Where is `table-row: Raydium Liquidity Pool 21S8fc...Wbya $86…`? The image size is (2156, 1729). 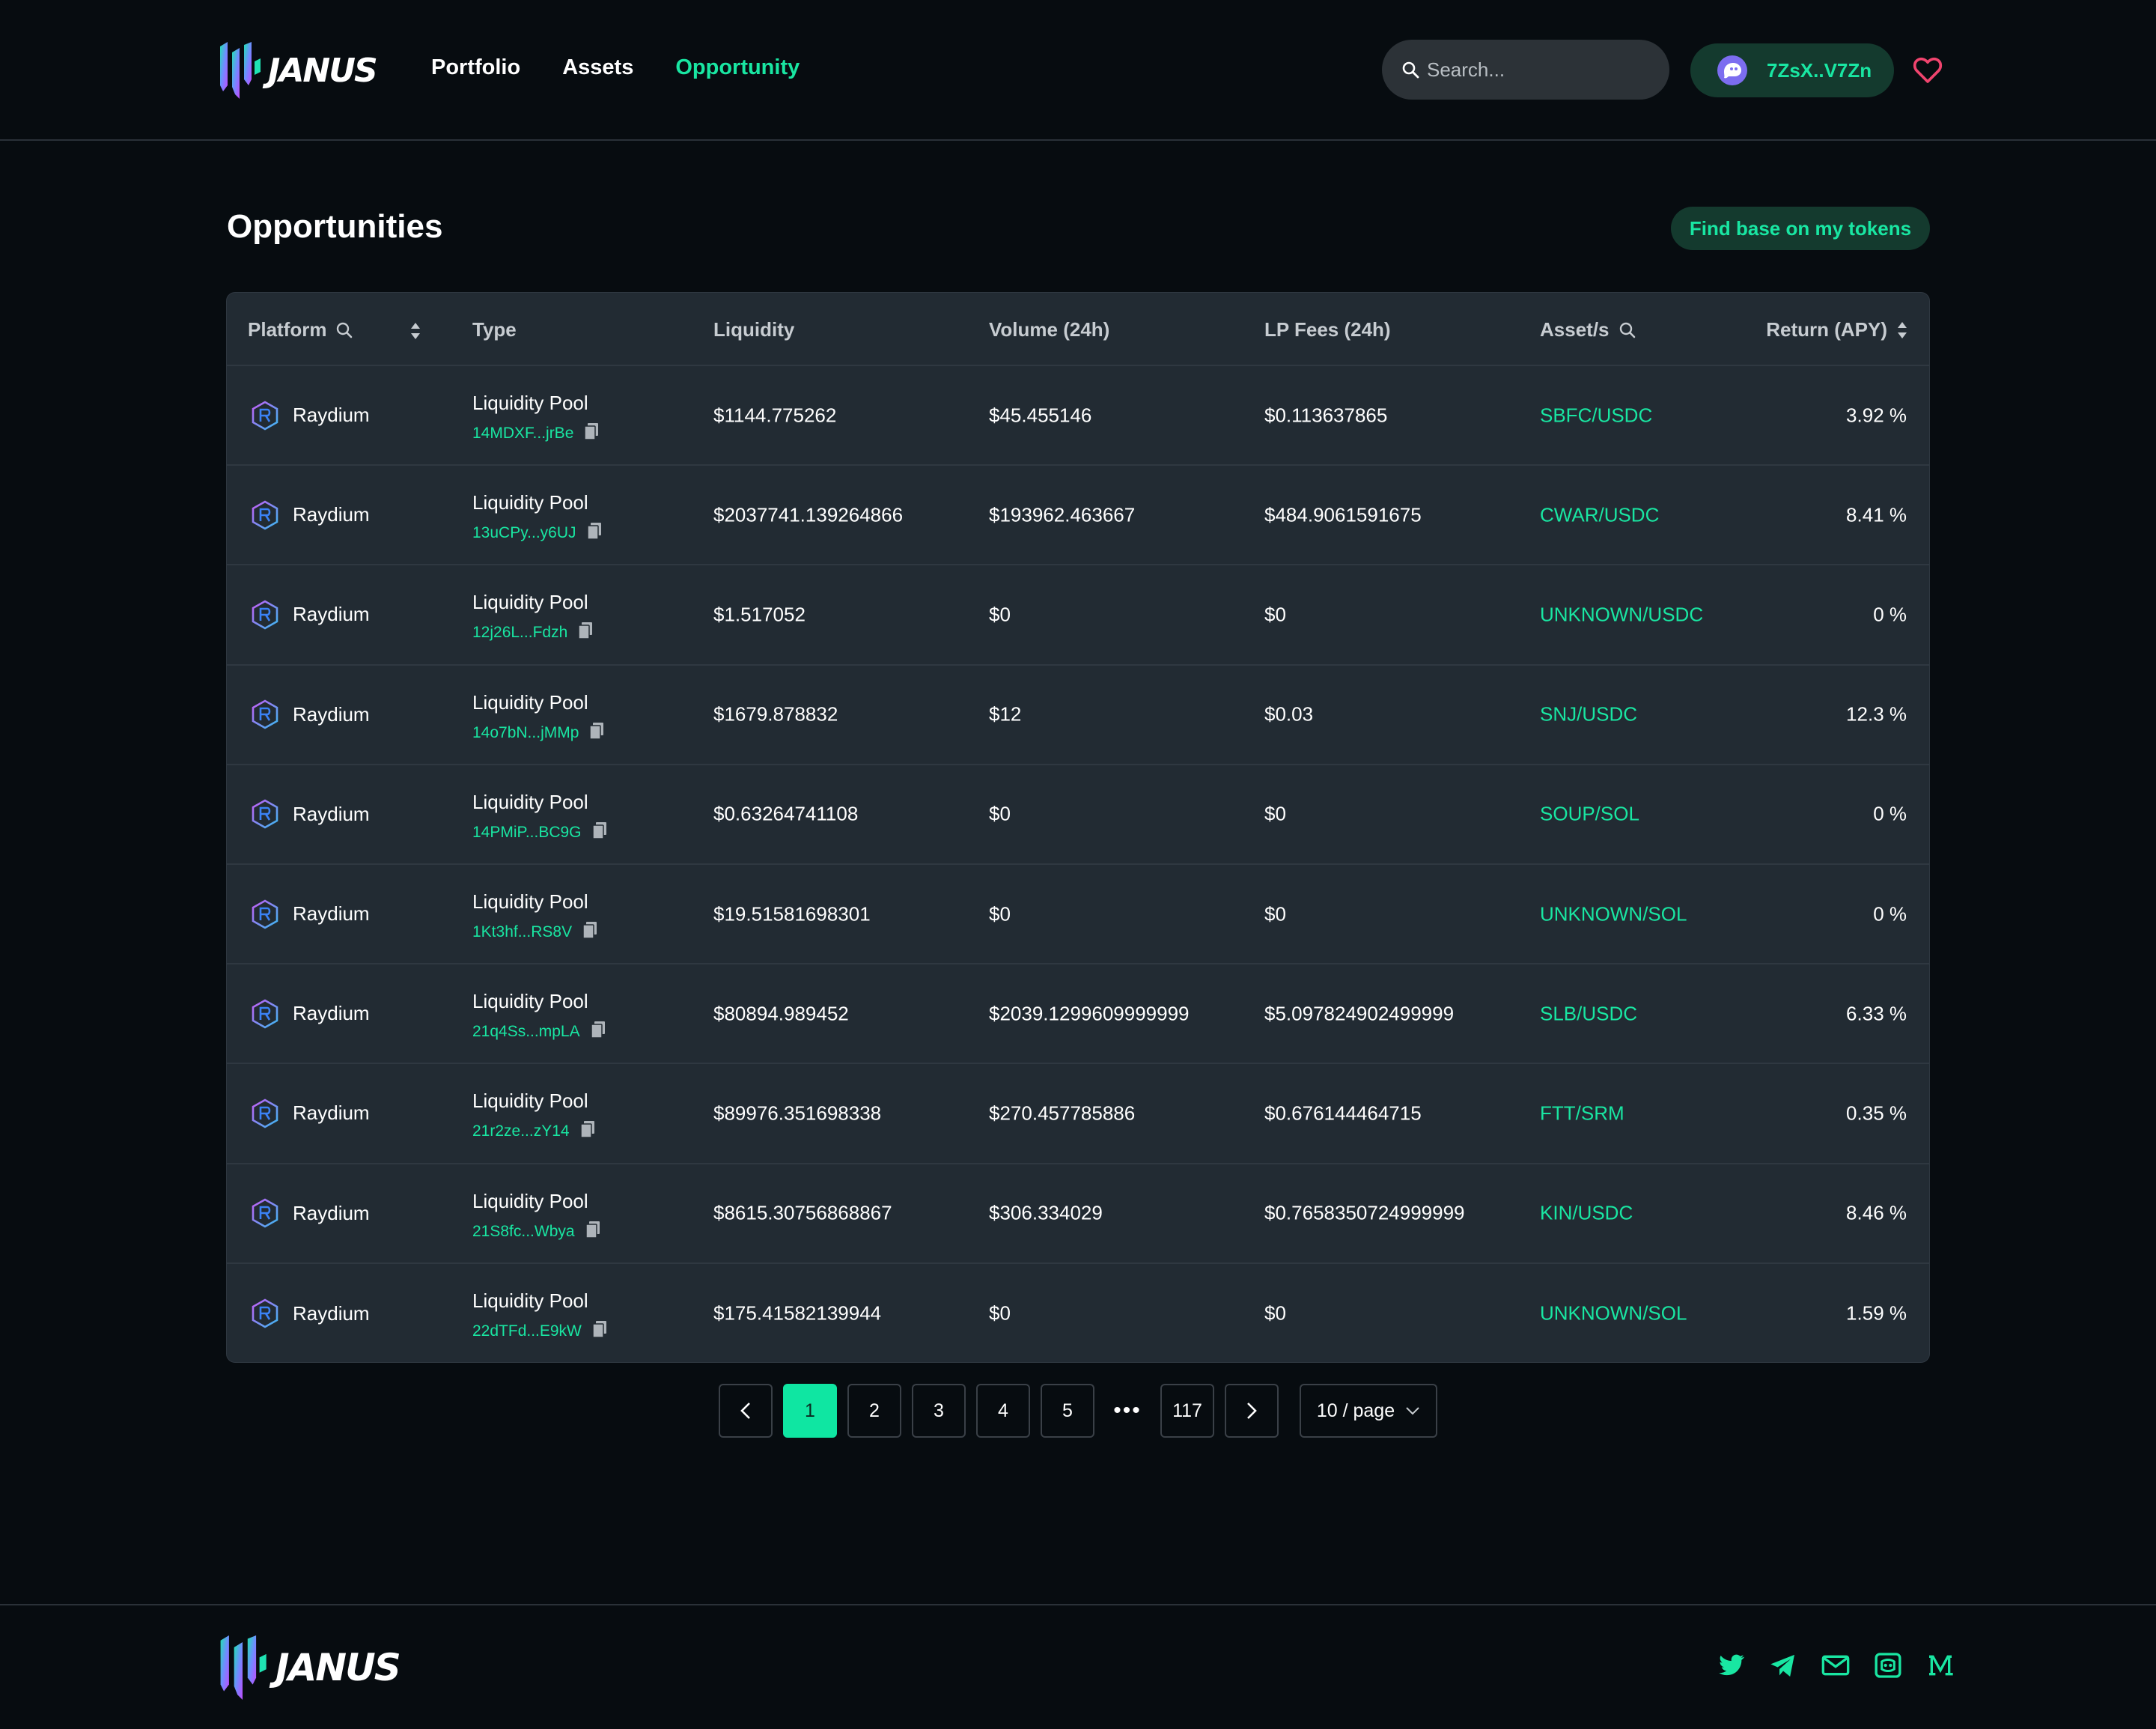 table-row: Raydium Liquidity Pool 21S8fc...Wbya $86… is located at coordinates (1078, 1214).